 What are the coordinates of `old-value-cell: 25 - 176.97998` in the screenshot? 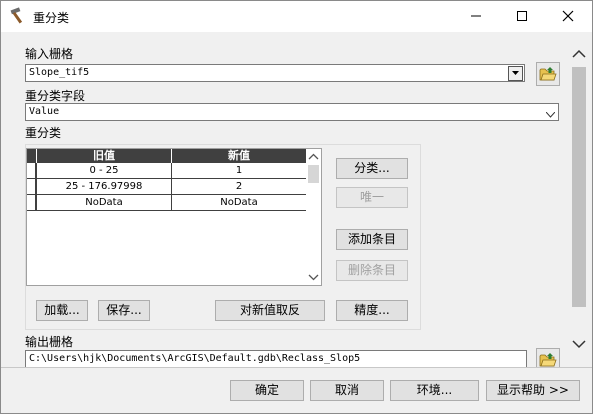 It's located at (104, 186).